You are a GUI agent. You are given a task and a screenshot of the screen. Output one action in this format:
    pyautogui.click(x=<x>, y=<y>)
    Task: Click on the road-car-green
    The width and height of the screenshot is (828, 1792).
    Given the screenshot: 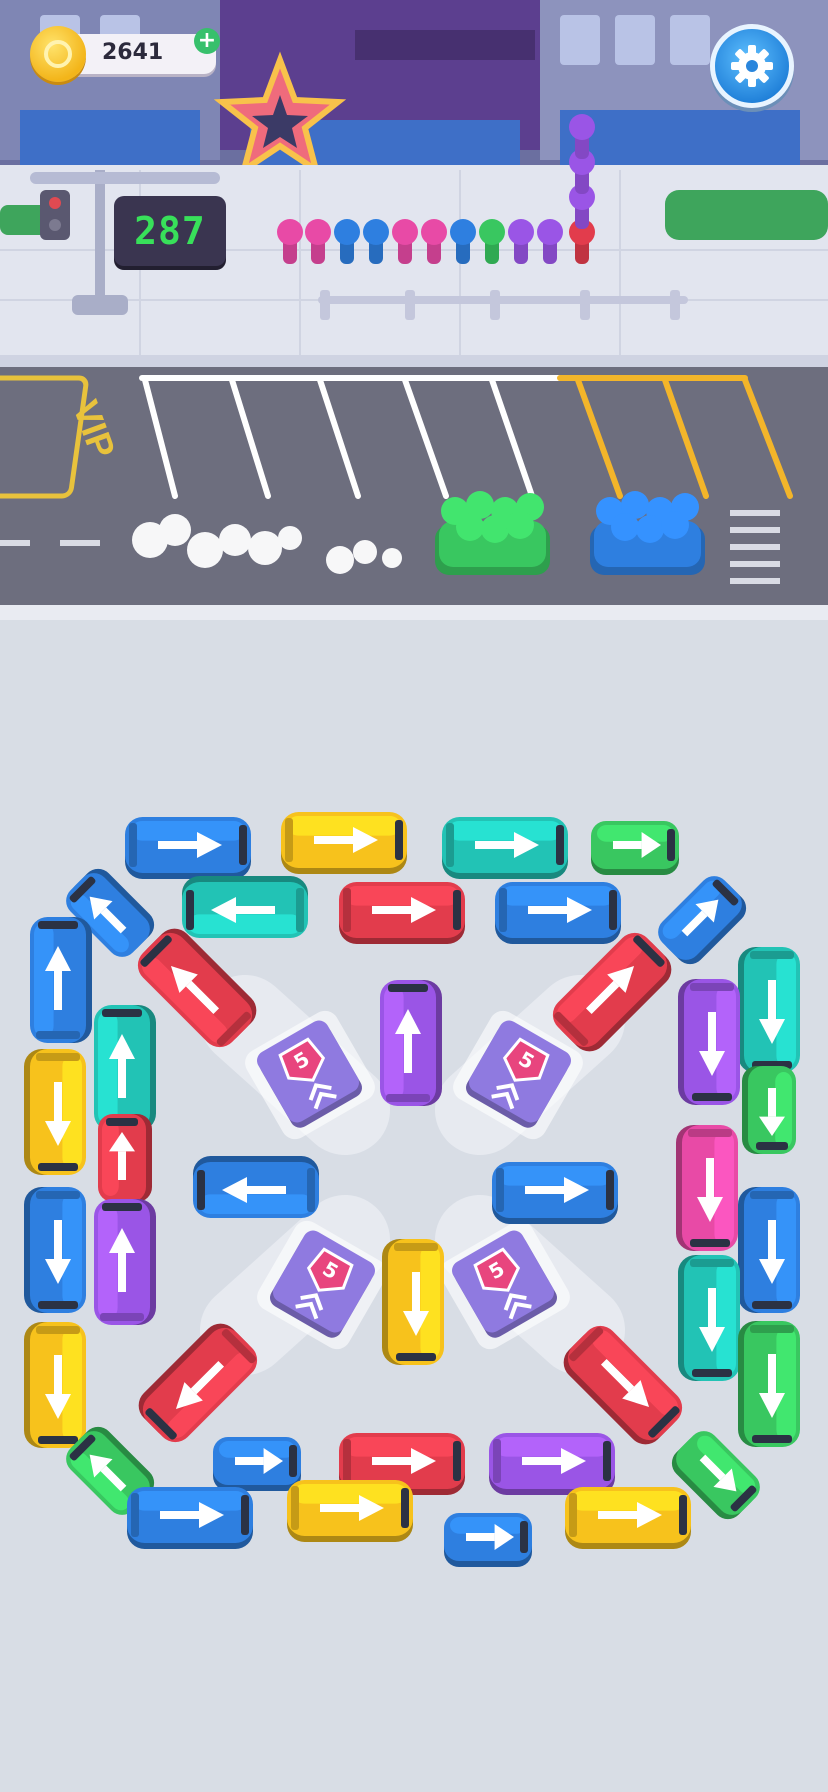 What is the action you would take?
    pyautogui.click(x=492, y=533)
    